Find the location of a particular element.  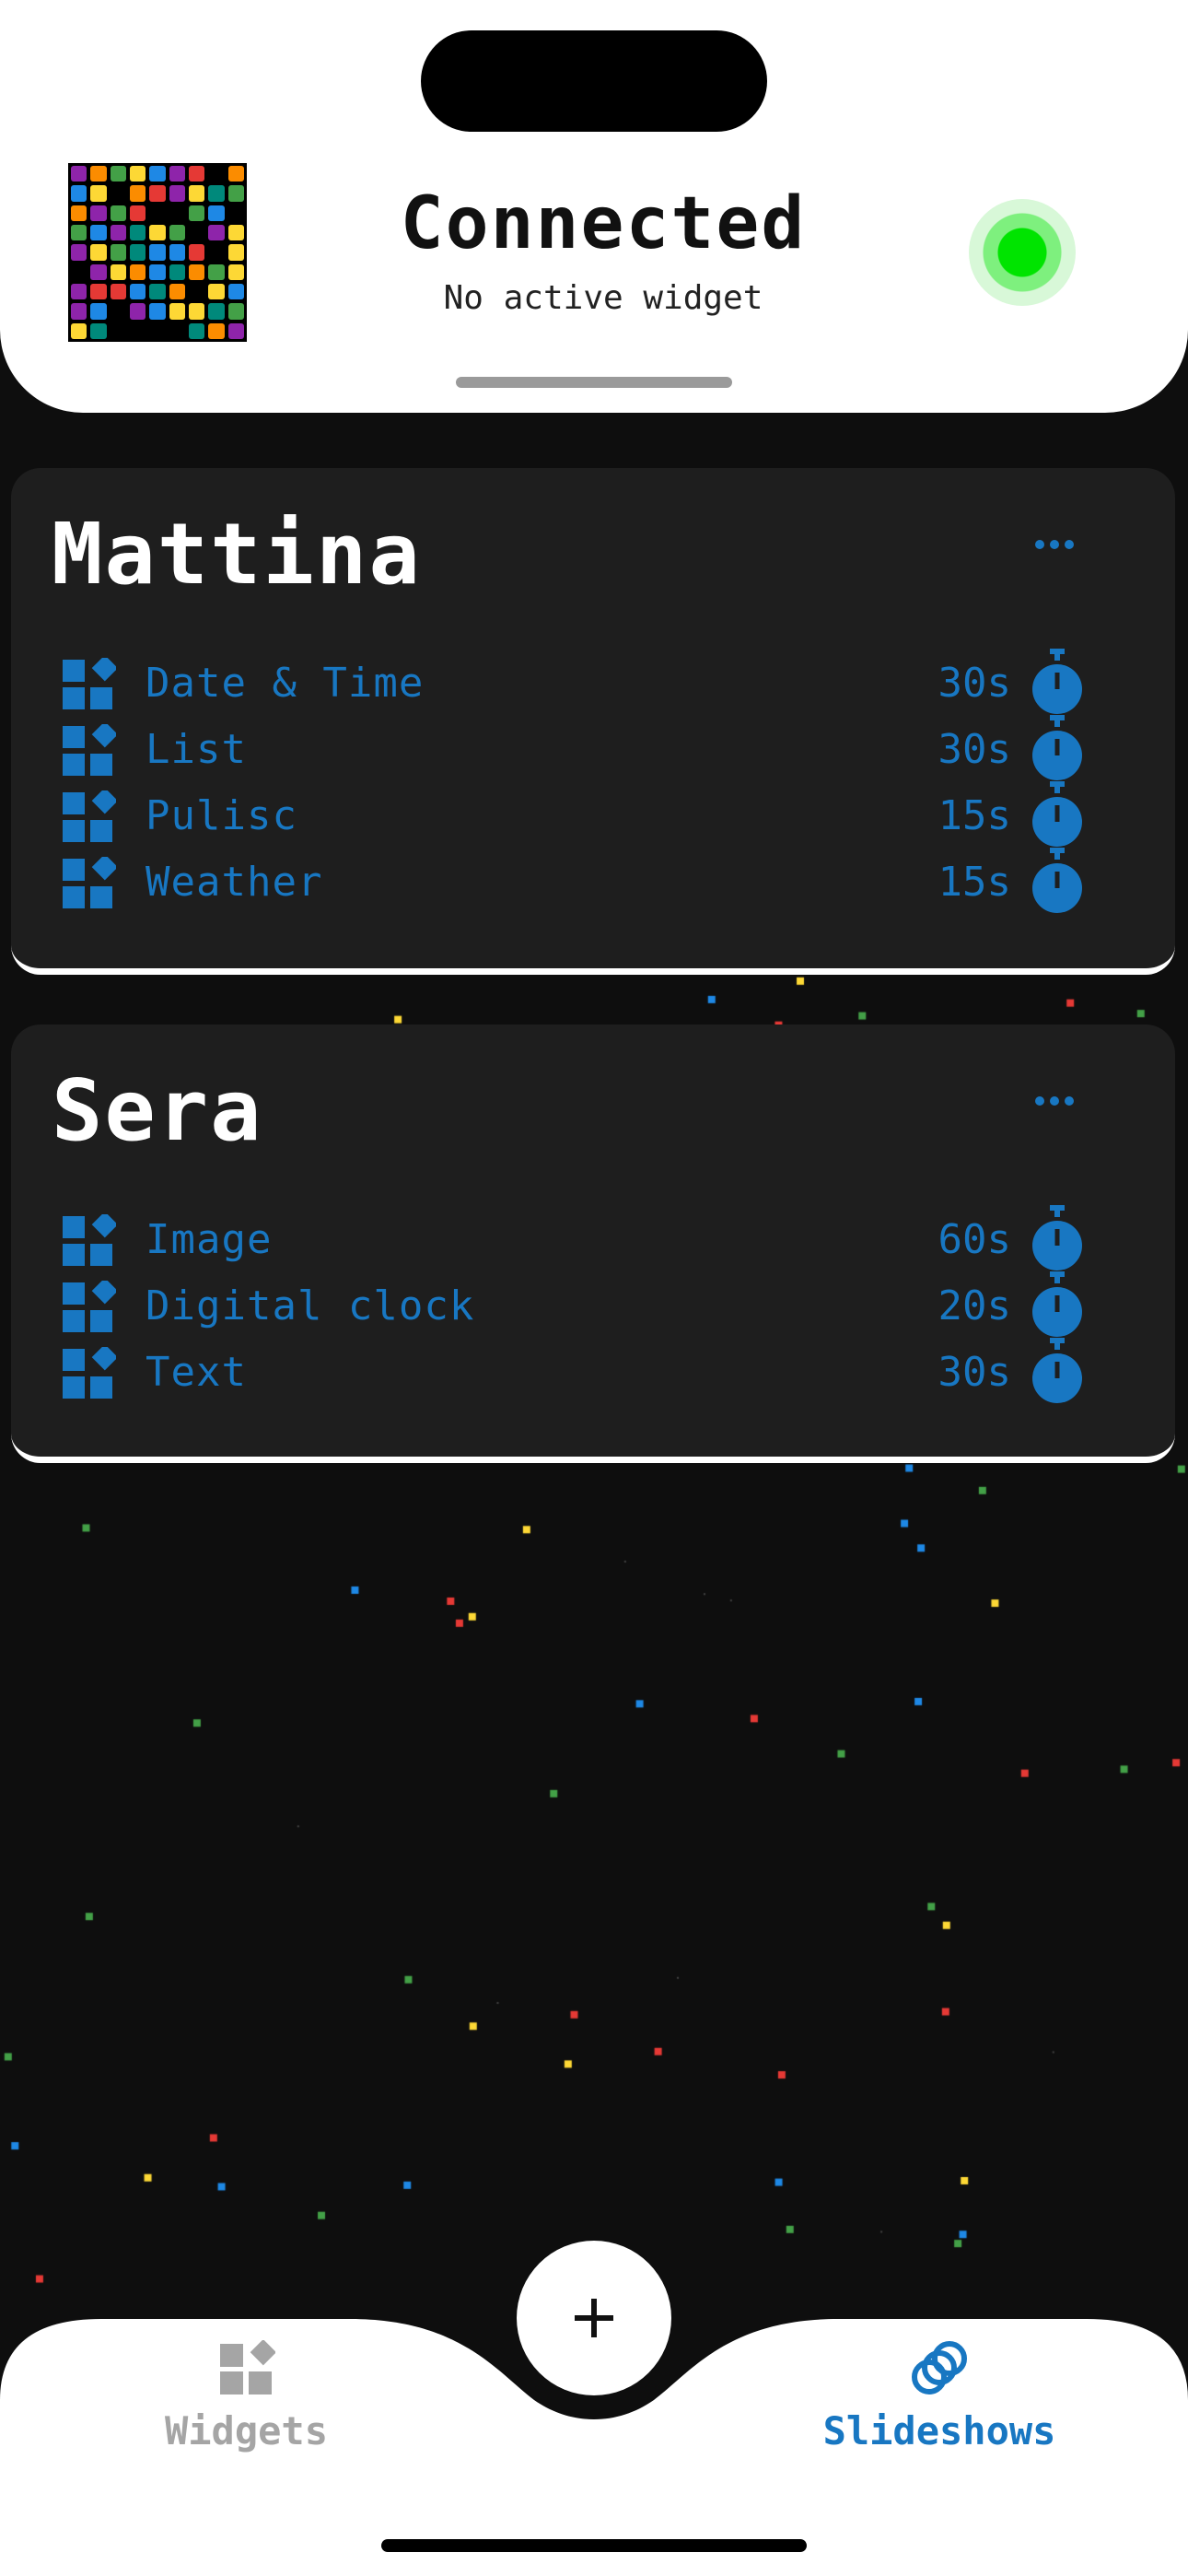

tab-widgets-label: Widgets is located at coordinates (246, 2430).